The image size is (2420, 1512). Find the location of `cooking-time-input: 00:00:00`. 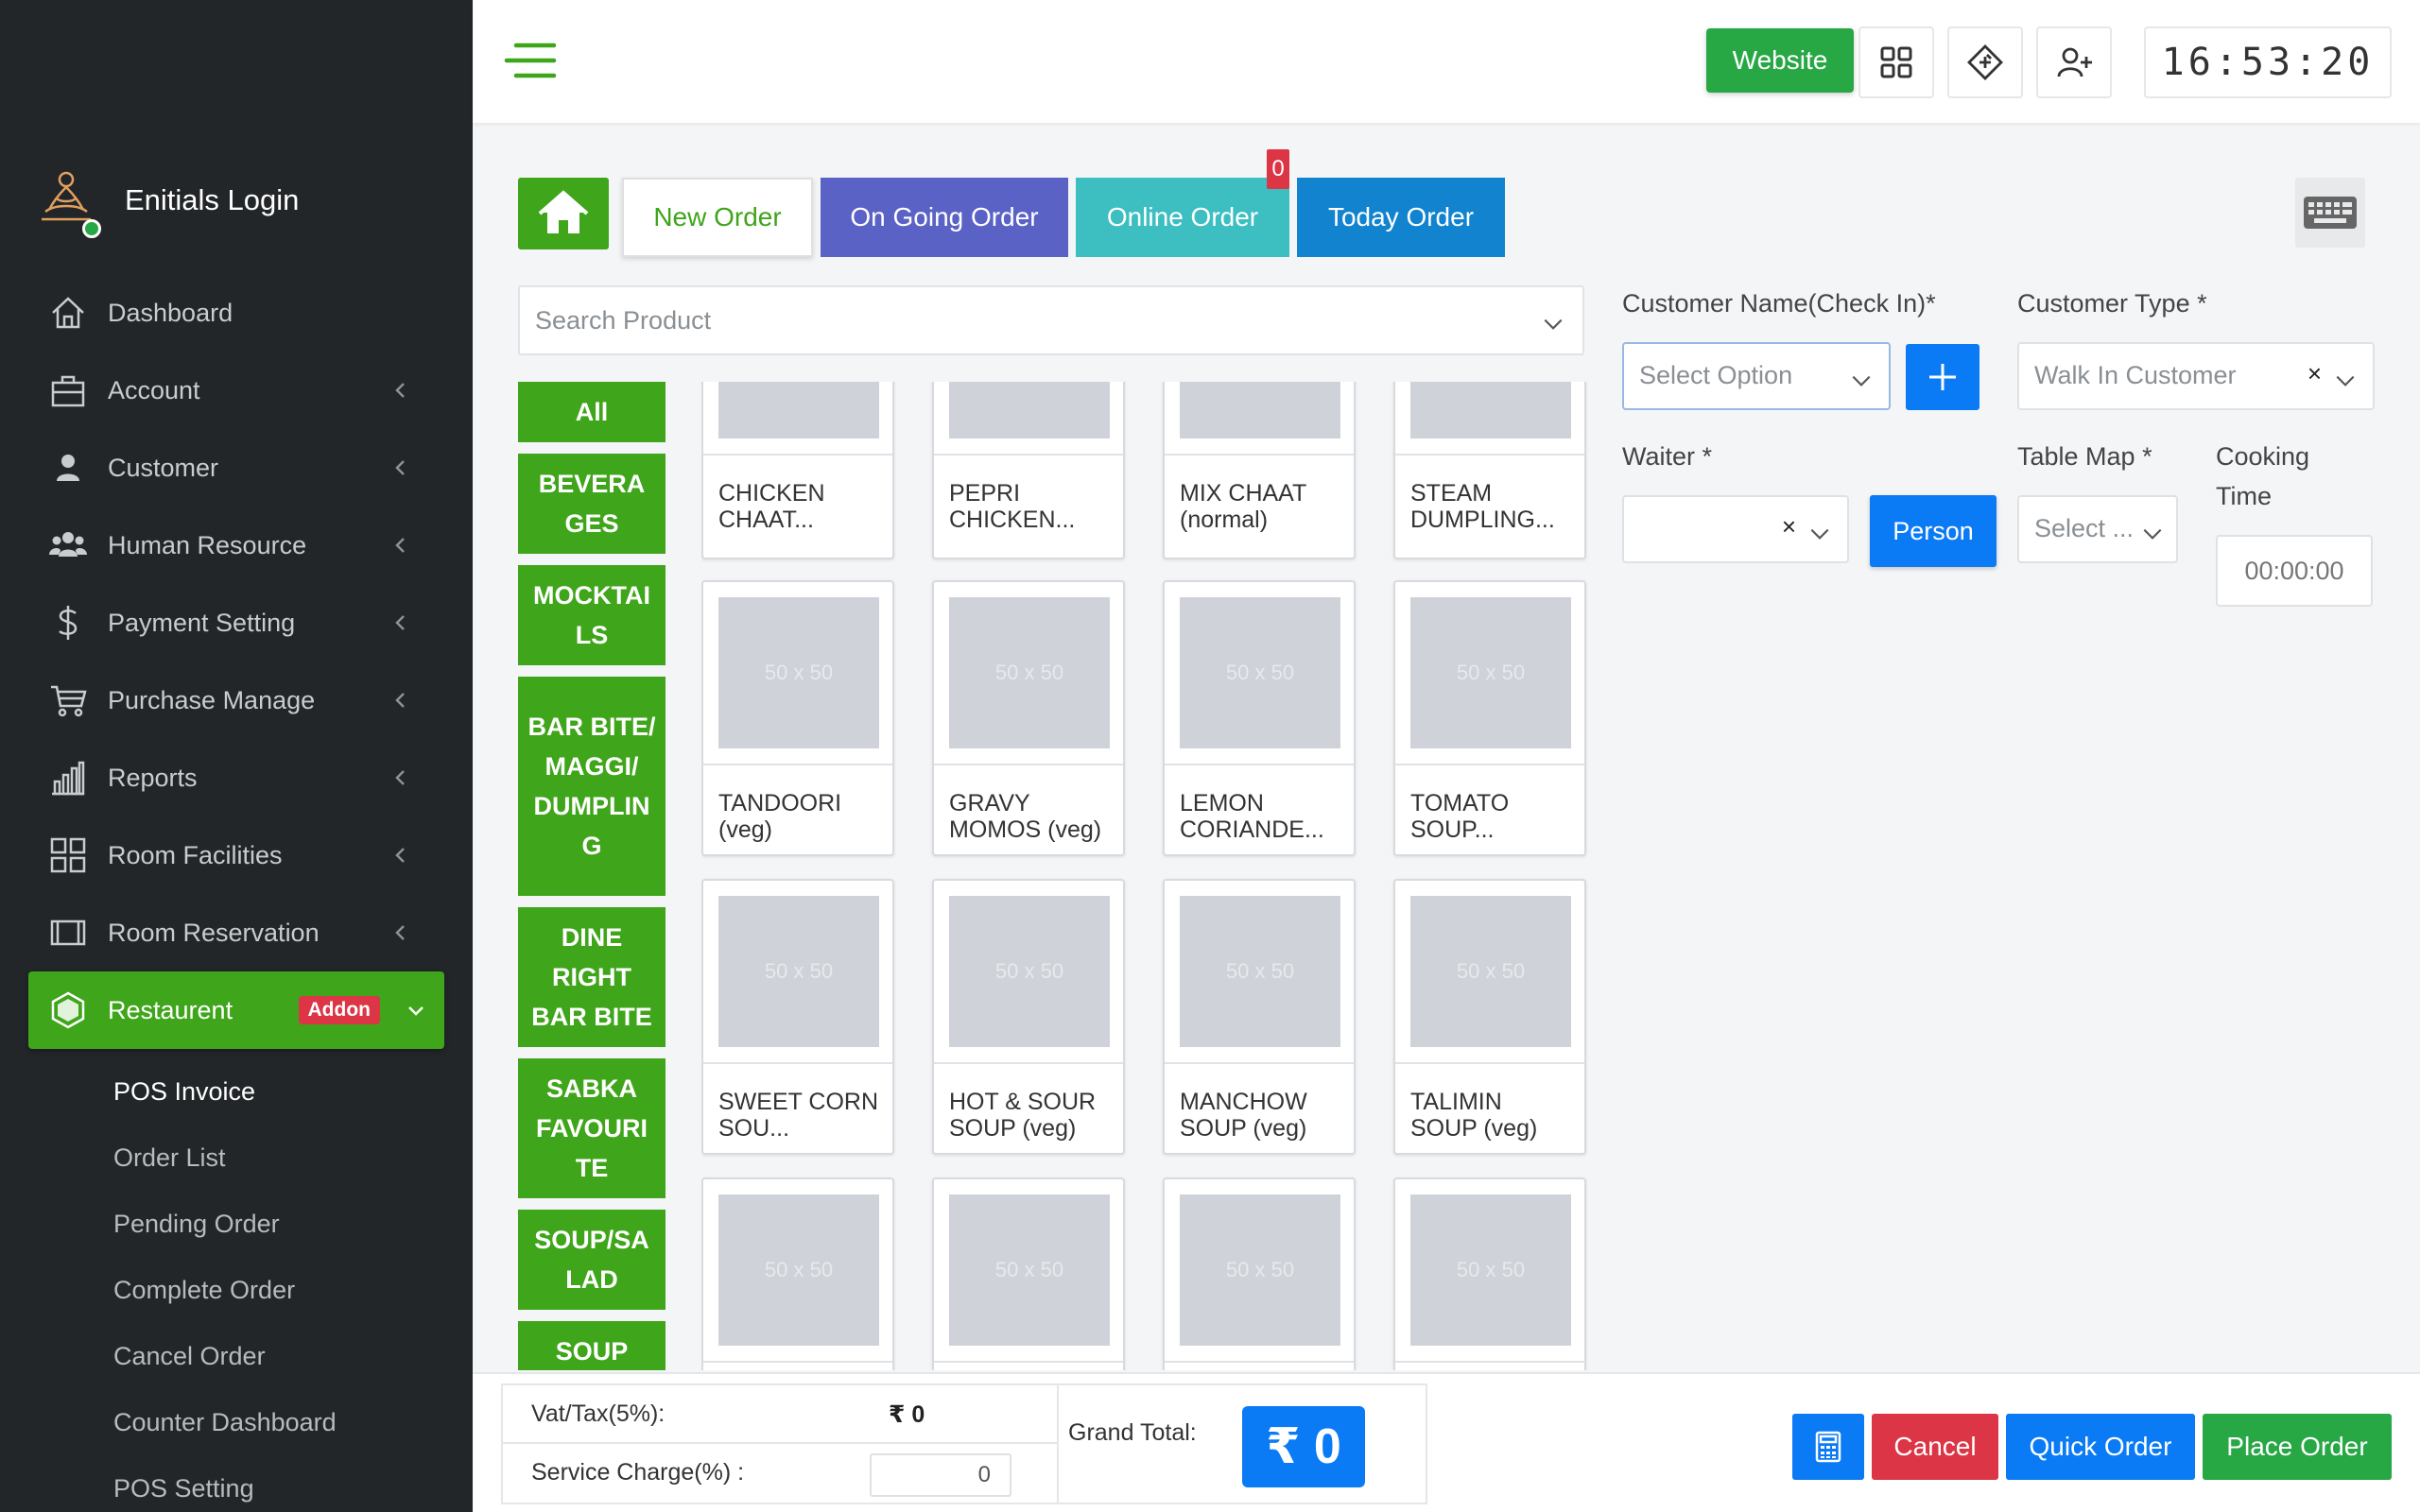

cooking-time-input: 00:00:00 is located at coordinates (2294, 571).